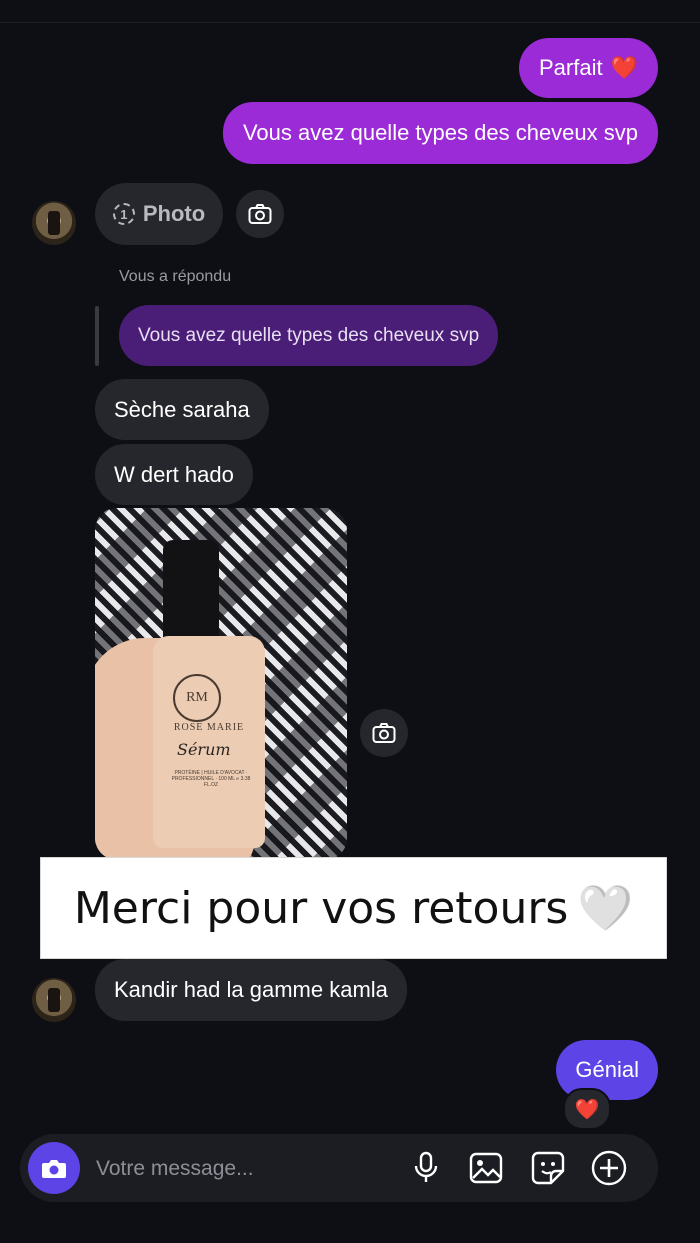 This screenshot has width=700, height=1243. I want to click on message-outgoing: Parfait ❤️, so click(588, 68).